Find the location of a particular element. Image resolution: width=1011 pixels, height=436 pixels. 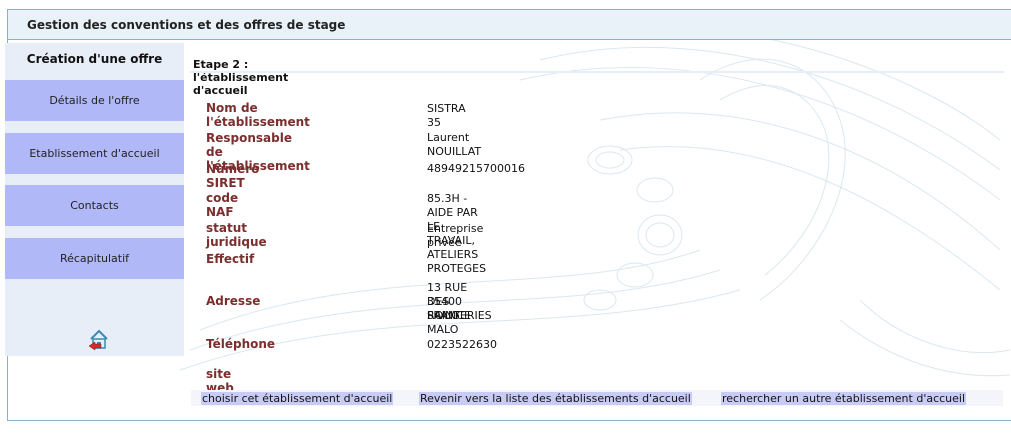

value-phone: 0223522630 is located at coordinates (462, 344).